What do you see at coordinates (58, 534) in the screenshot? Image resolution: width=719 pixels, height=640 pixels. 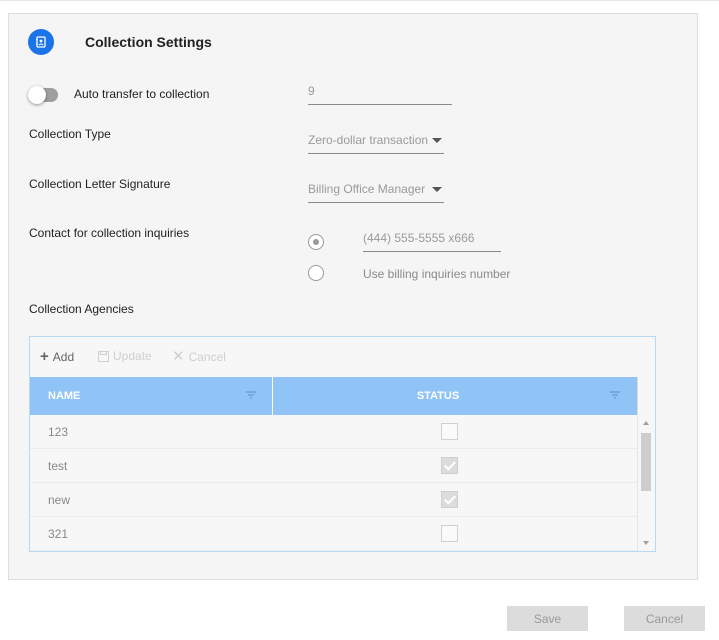 I see `agency-name: 321` at bounding box center [58, 534].